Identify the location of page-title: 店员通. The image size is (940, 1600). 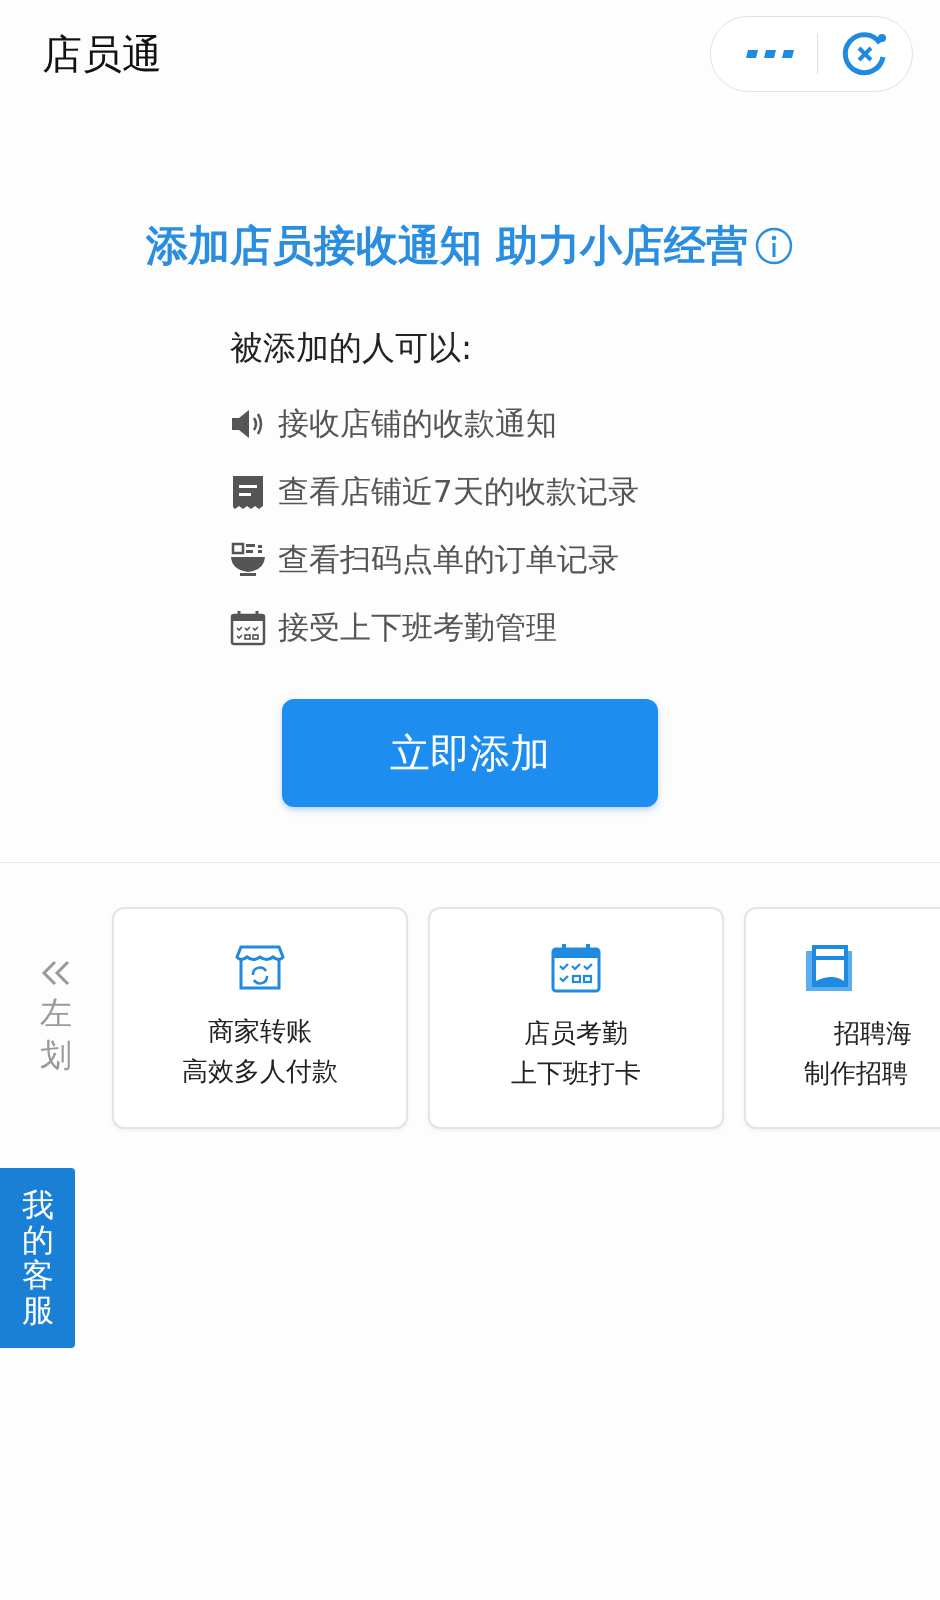
(102, 54).